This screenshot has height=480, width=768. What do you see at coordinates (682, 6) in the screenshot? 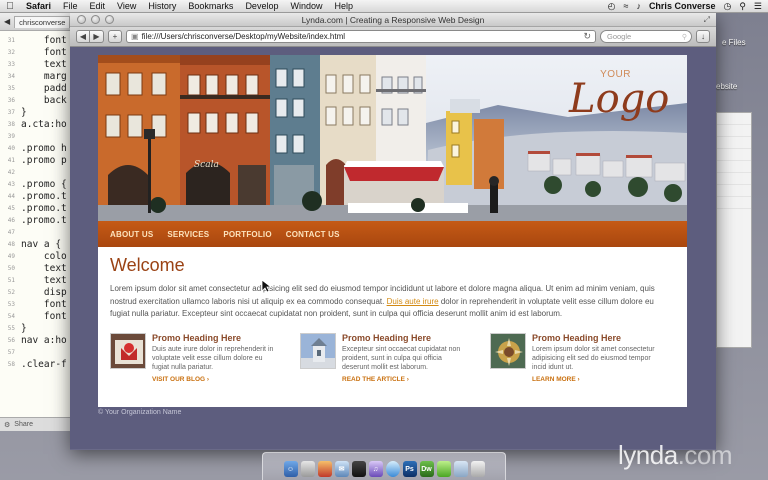
I see `user-name: Chris Converse` at bounding box center [682, 6].